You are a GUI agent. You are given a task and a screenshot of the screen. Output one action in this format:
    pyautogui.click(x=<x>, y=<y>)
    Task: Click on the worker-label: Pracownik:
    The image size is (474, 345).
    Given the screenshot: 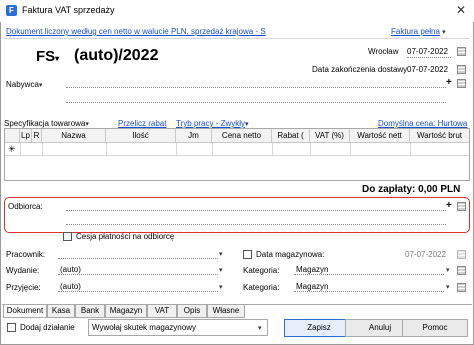 What is the action you would take?
    pyautogui.click(x=26, y=254)
    